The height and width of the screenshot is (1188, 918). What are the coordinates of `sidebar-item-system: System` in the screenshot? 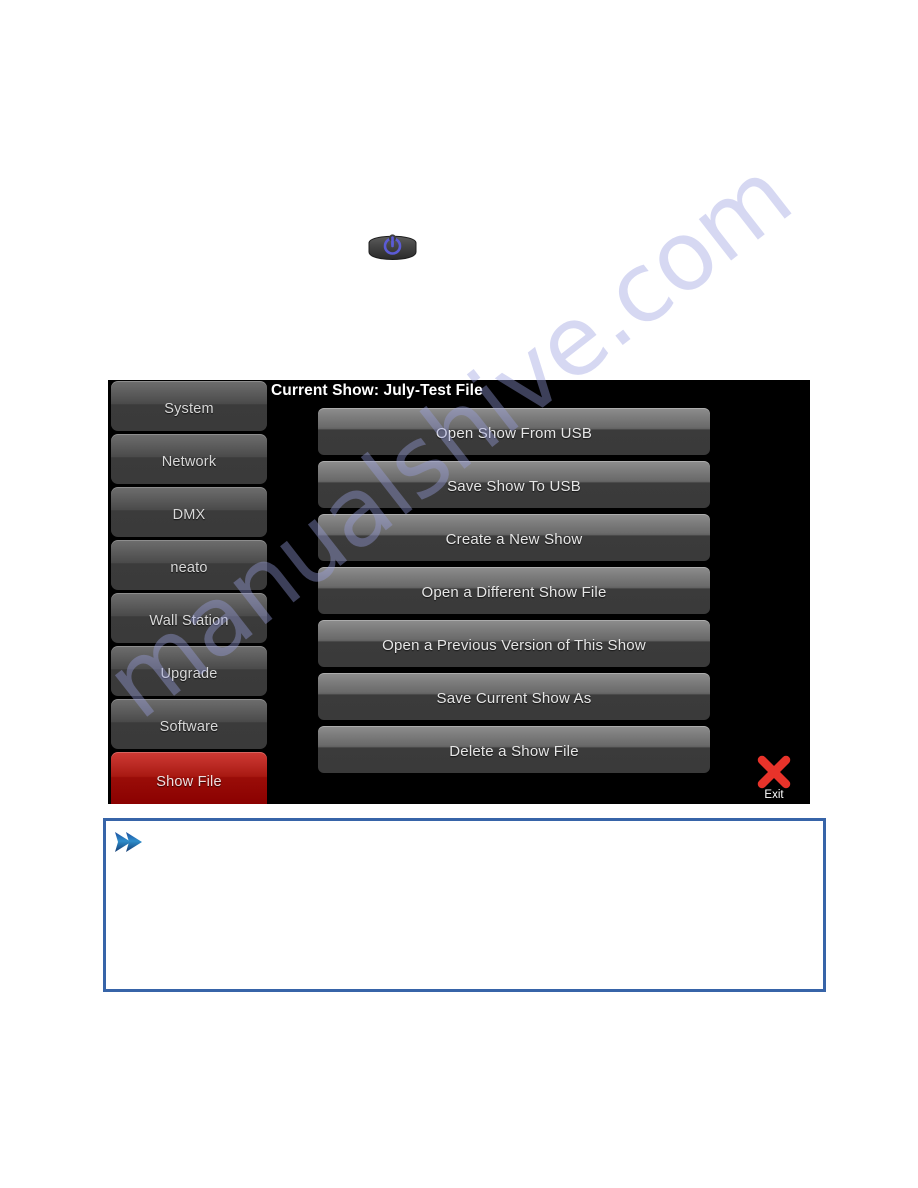 It's located at (189, 406).